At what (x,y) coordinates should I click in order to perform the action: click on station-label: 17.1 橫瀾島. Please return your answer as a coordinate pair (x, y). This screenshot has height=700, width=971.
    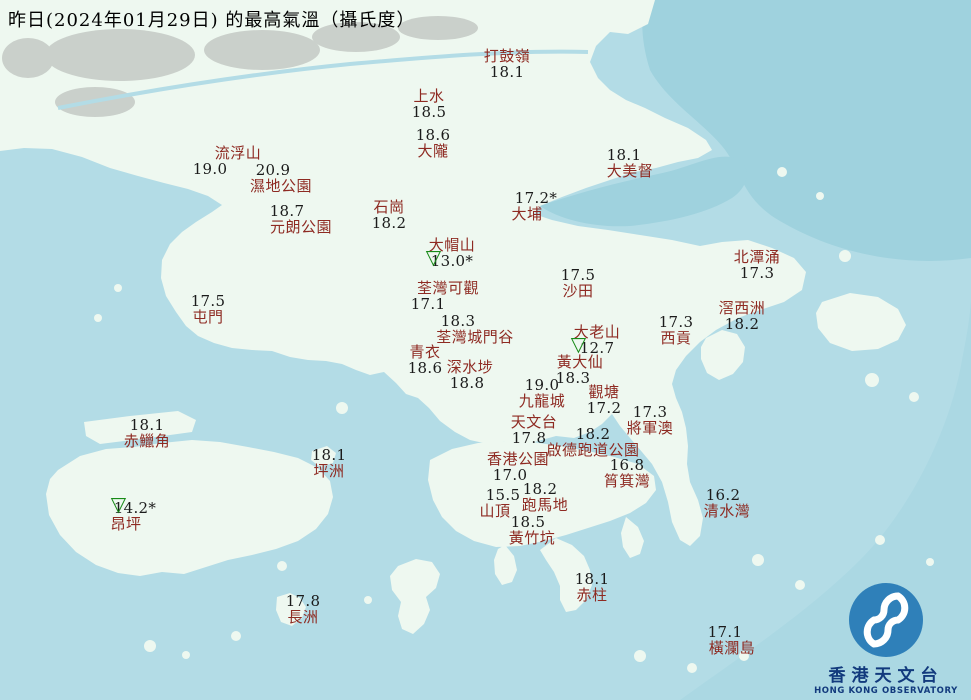
    Looking at the image, I should click on (732, 640).